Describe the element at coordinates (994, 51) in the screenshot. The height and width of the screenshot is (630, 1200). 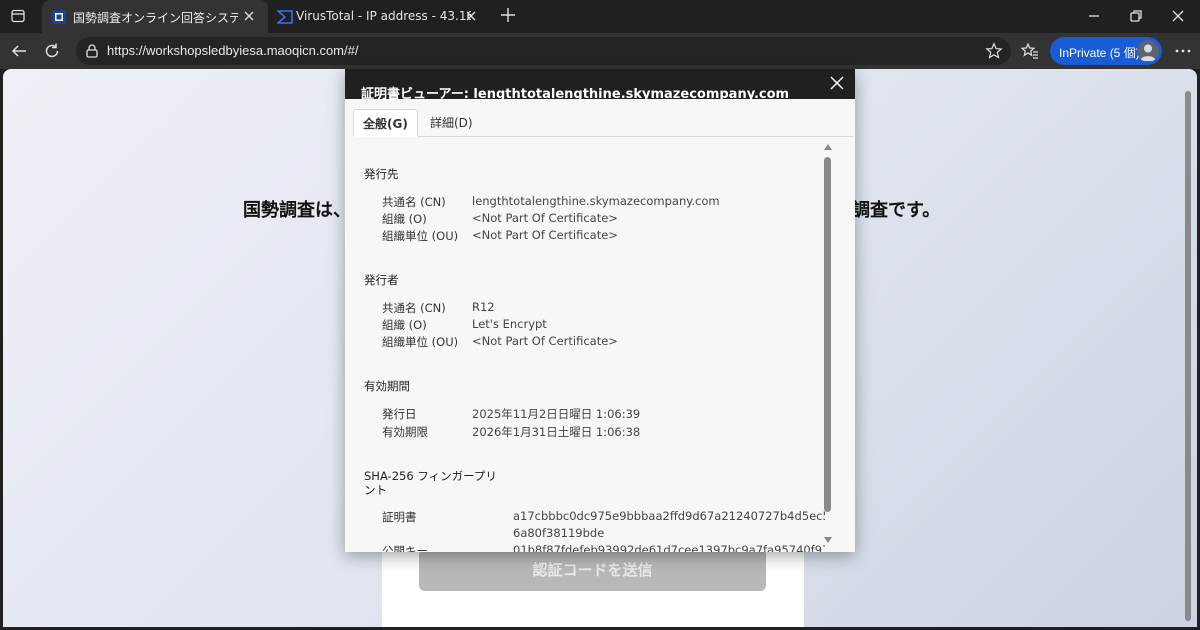
I see `favorite-star-icon` at that location.